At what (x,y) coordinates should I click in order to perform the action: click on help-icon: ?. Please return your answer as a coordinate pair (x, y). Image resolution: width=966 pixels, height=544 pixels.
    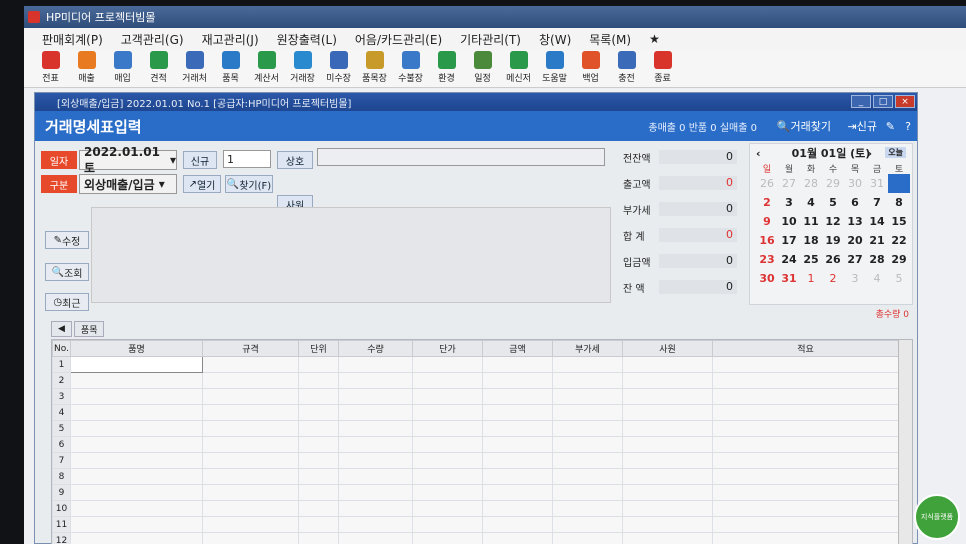
    Looking at the image, I should click on (908, 126).